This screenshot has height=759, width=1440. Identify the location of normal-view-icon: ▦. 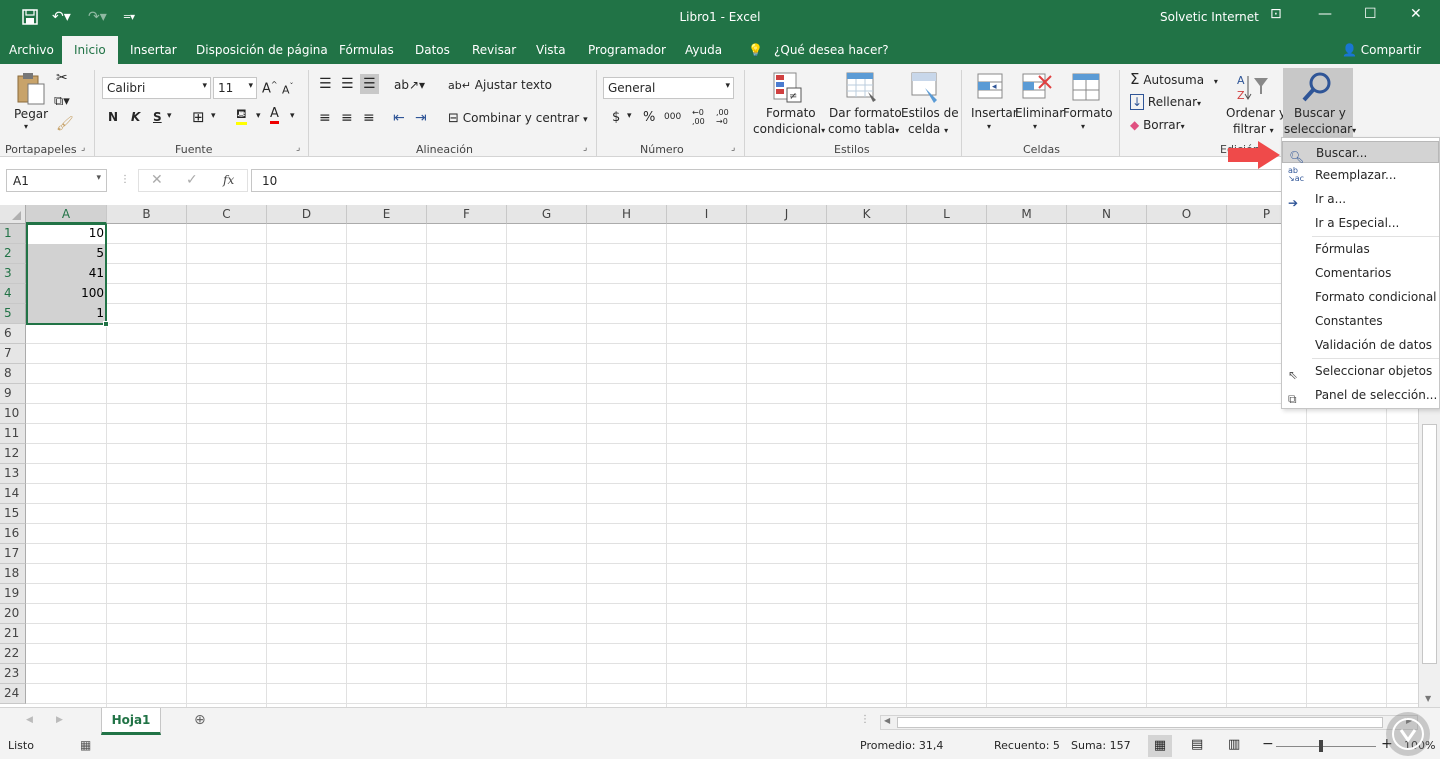
(1160, 746).